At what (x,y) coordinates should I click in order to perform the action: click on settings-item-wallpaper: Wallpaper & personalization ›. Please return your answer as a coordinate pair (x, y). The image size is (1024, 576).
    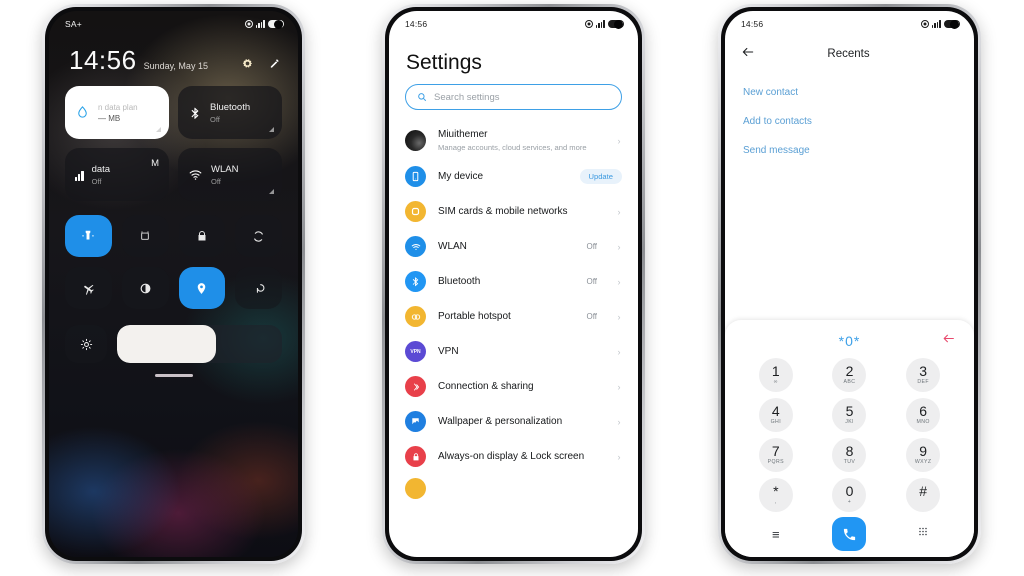
    Looking at the image, I should click on (513, 421).